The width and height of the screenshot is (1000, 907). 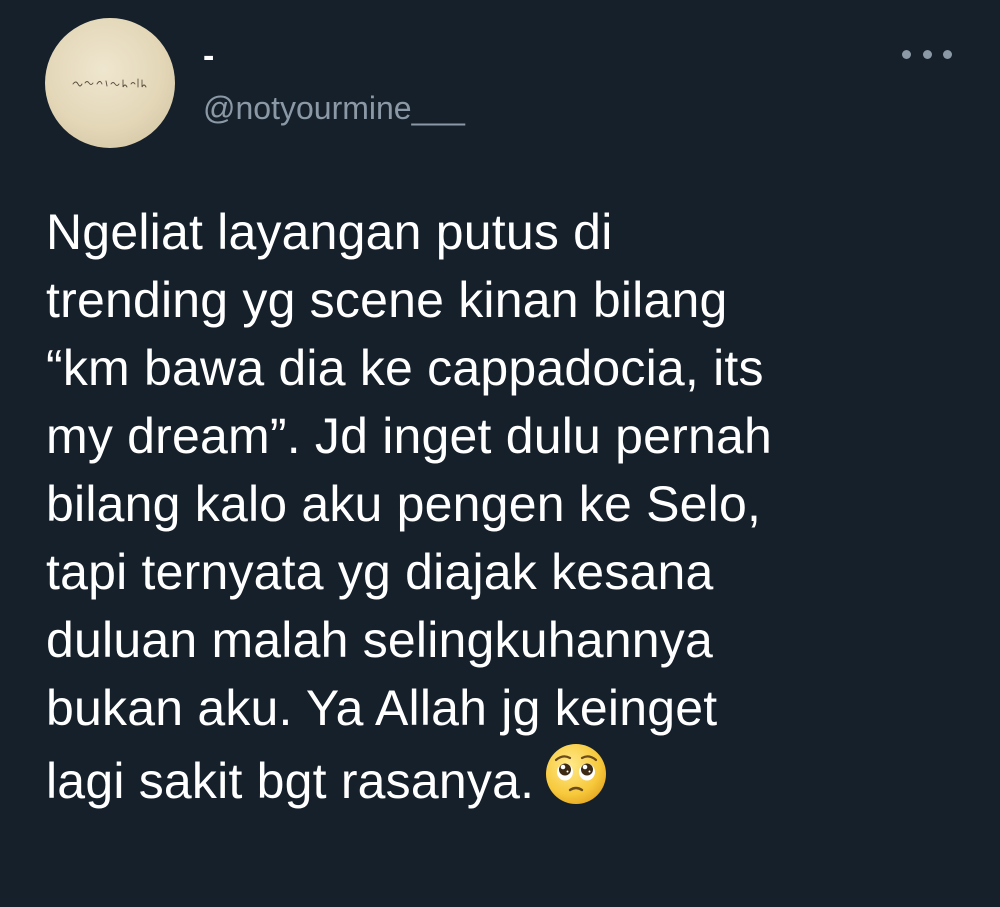 I want to click on more-horizontal-icon, so click(x=906, y=54).